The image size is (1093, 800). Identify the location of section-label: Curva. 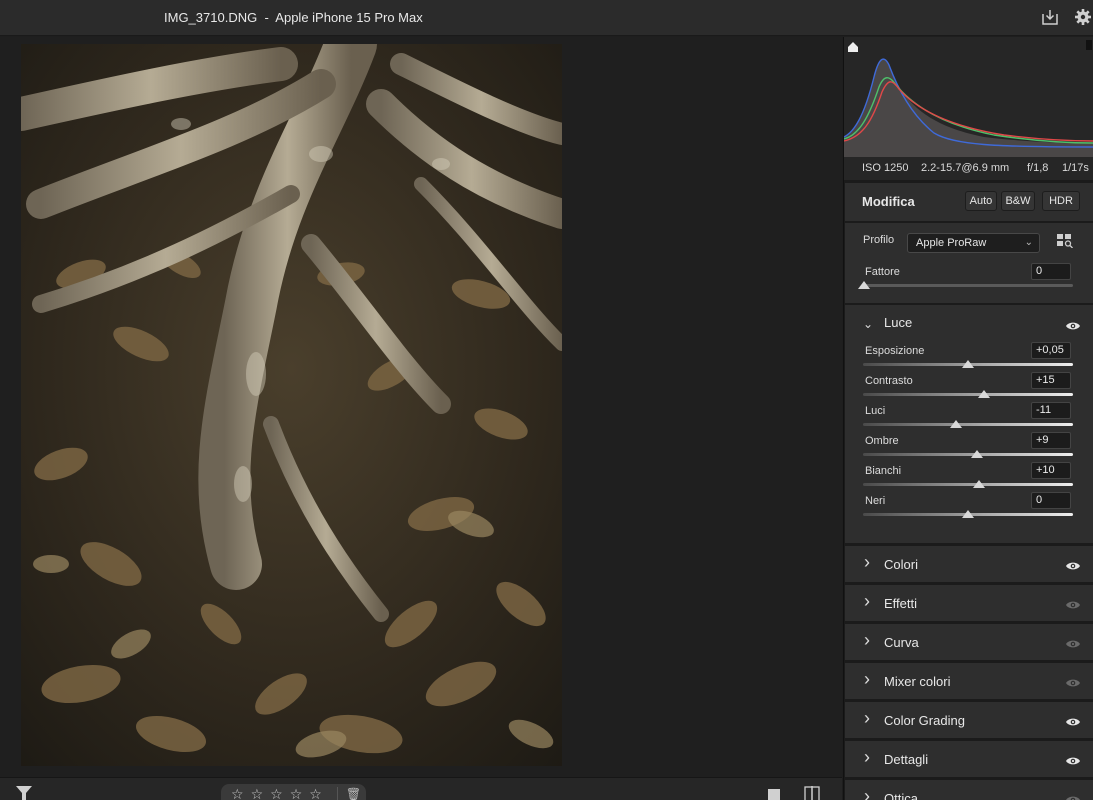
(901, 642).